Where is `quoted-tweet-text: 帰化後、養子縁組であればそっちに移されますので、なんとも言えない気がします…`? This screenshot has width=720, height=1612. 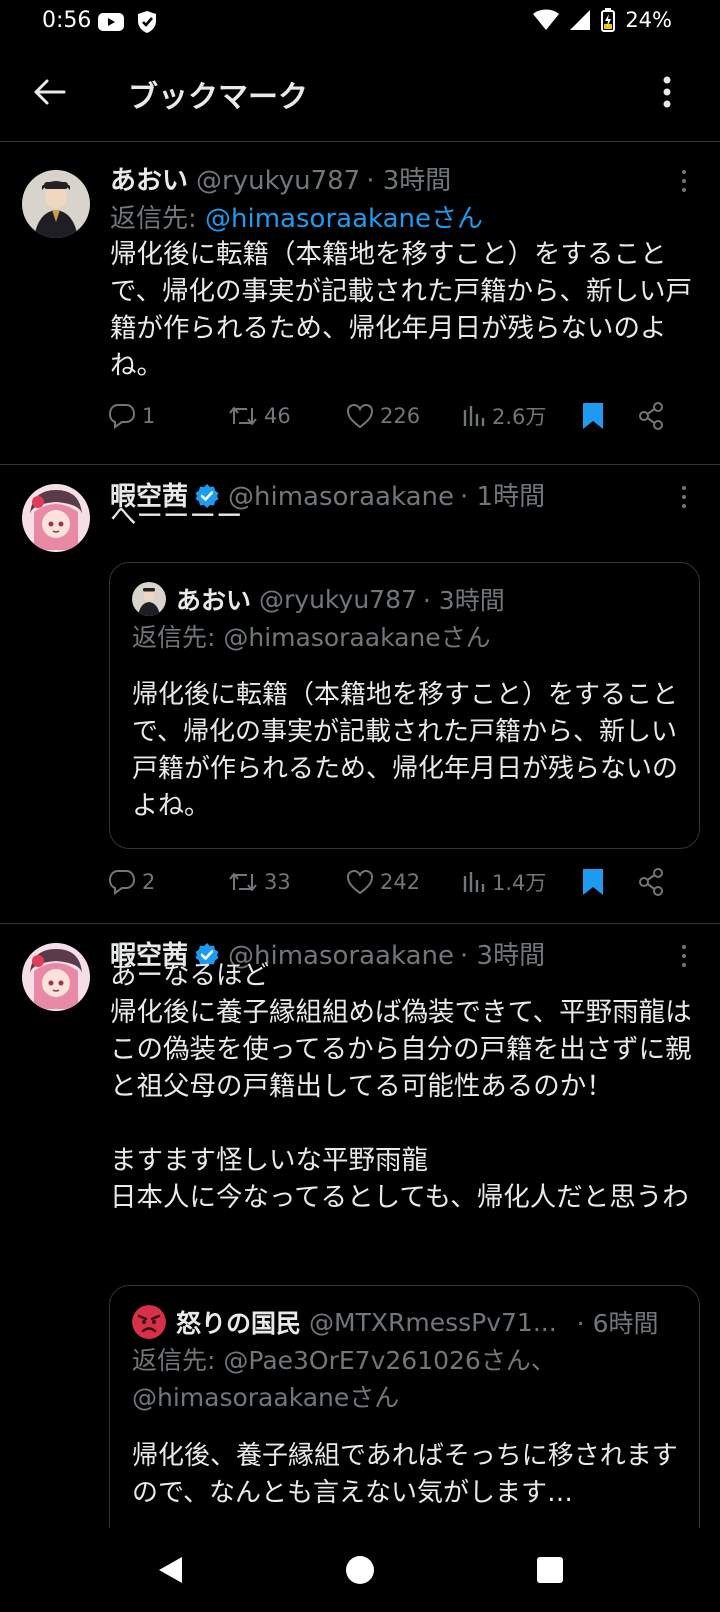
quoted-tweet-text: 帰化後、養子縁組であればそっちに移されますので、なんとも言えない気がします… is located at coordinates (405, 1474).